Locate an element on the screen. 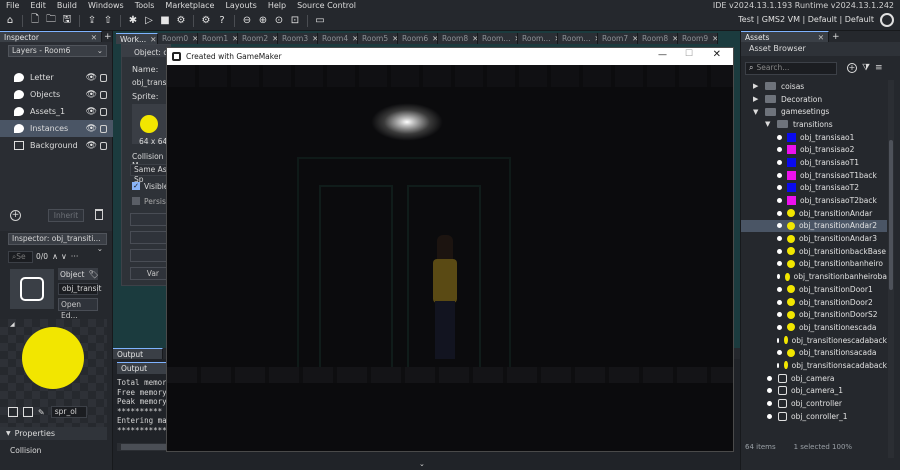 This screenshot has height=470, width=900. asset-item: obj_transitionsacada is located at coordinates (814, 352).